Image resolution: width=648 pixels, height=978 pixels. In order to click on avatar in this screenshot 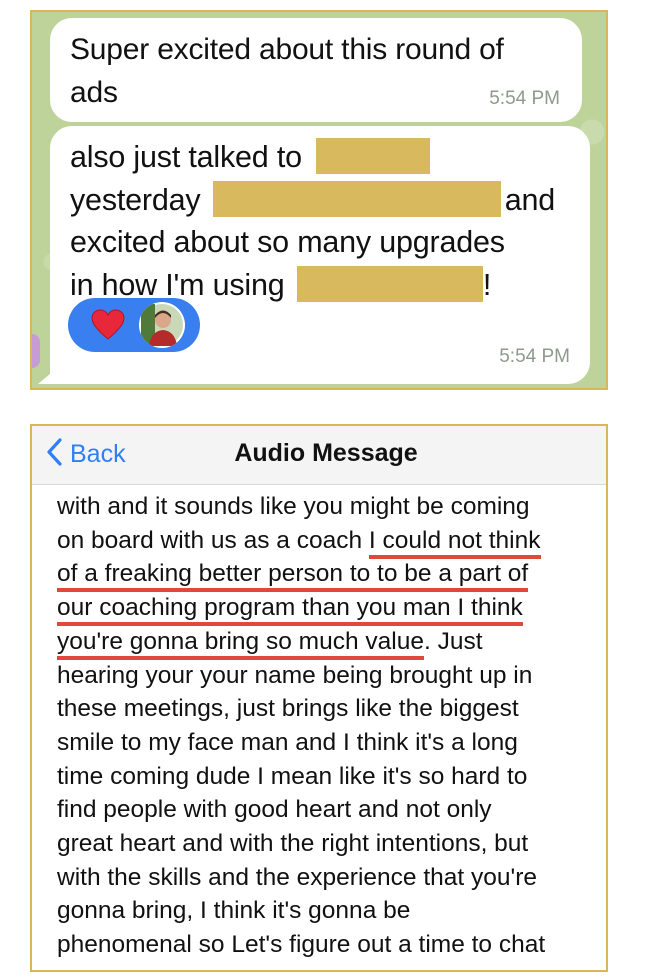, I will do `click(162, 325)`.